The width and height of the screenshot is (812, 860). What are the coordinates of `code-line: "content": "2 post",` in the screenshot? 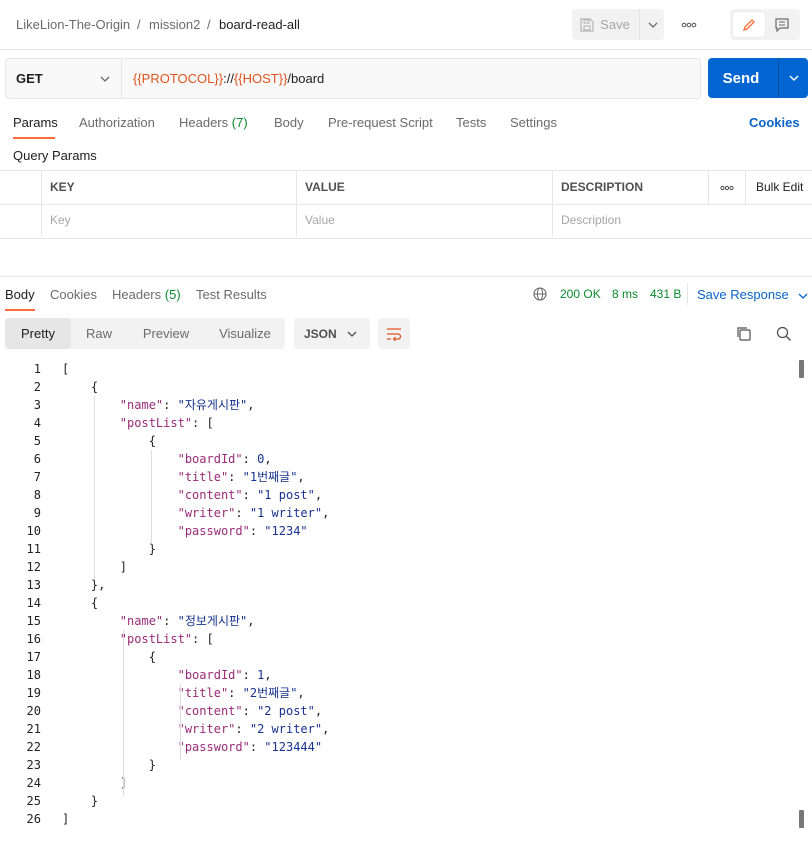 It's located at (250, 711).